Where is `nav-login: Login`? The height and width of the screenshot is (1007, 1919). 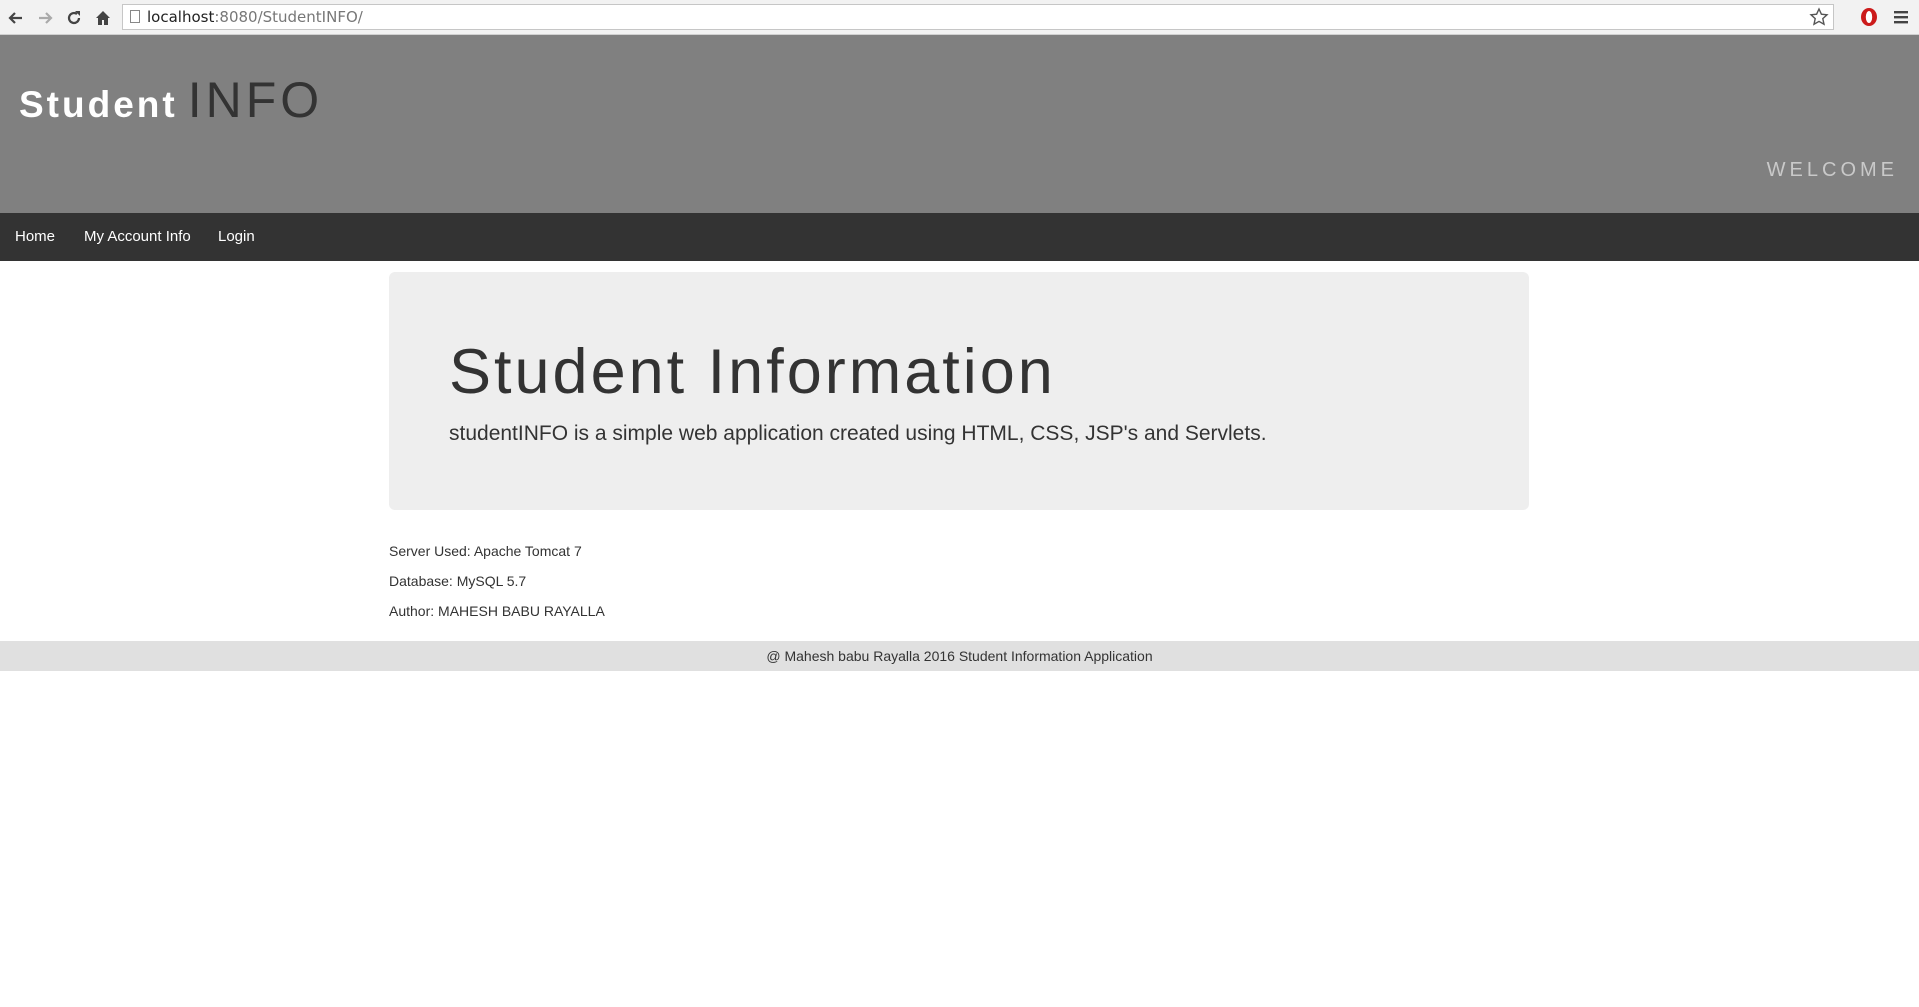 nav-login: Login is located at coordinates (236, 237).